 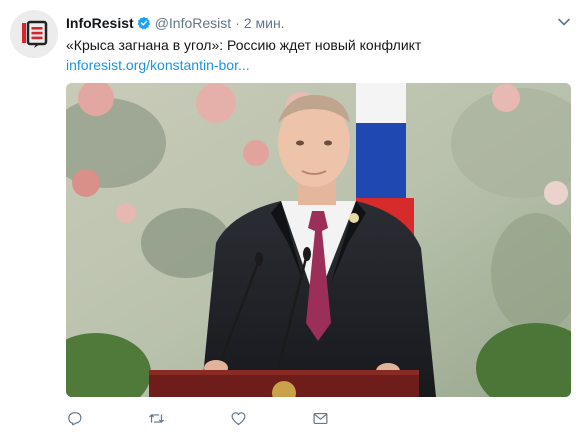 I want to click on tweet-header: InfoResist @InfoResist · 2 мин., so click(x=318, y=23).